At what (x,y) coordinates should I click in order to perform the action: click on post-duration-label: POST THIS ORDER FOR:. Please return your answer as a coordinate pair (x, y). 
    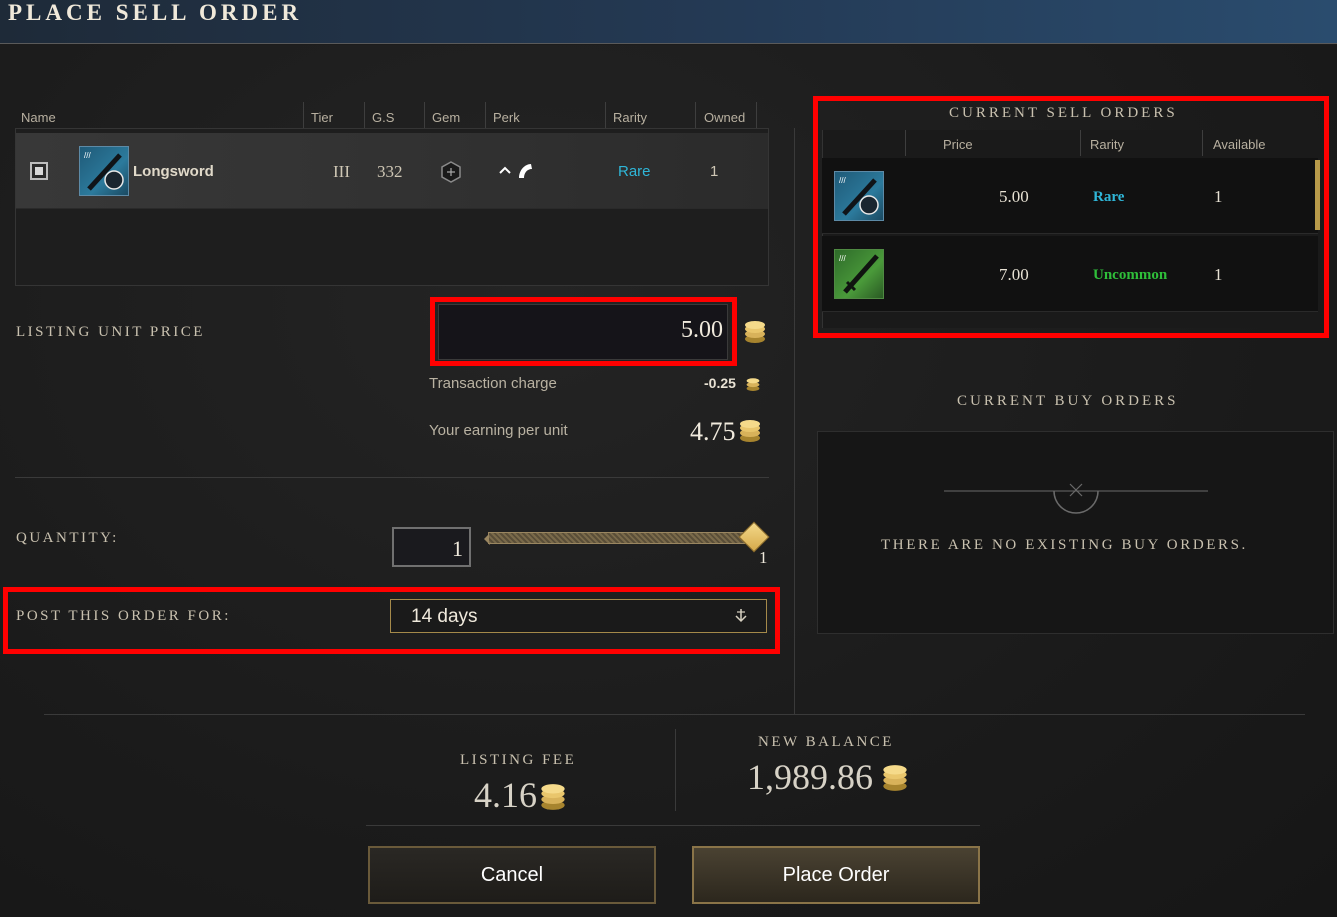
    Looking at the image, I should click on (123, 616).